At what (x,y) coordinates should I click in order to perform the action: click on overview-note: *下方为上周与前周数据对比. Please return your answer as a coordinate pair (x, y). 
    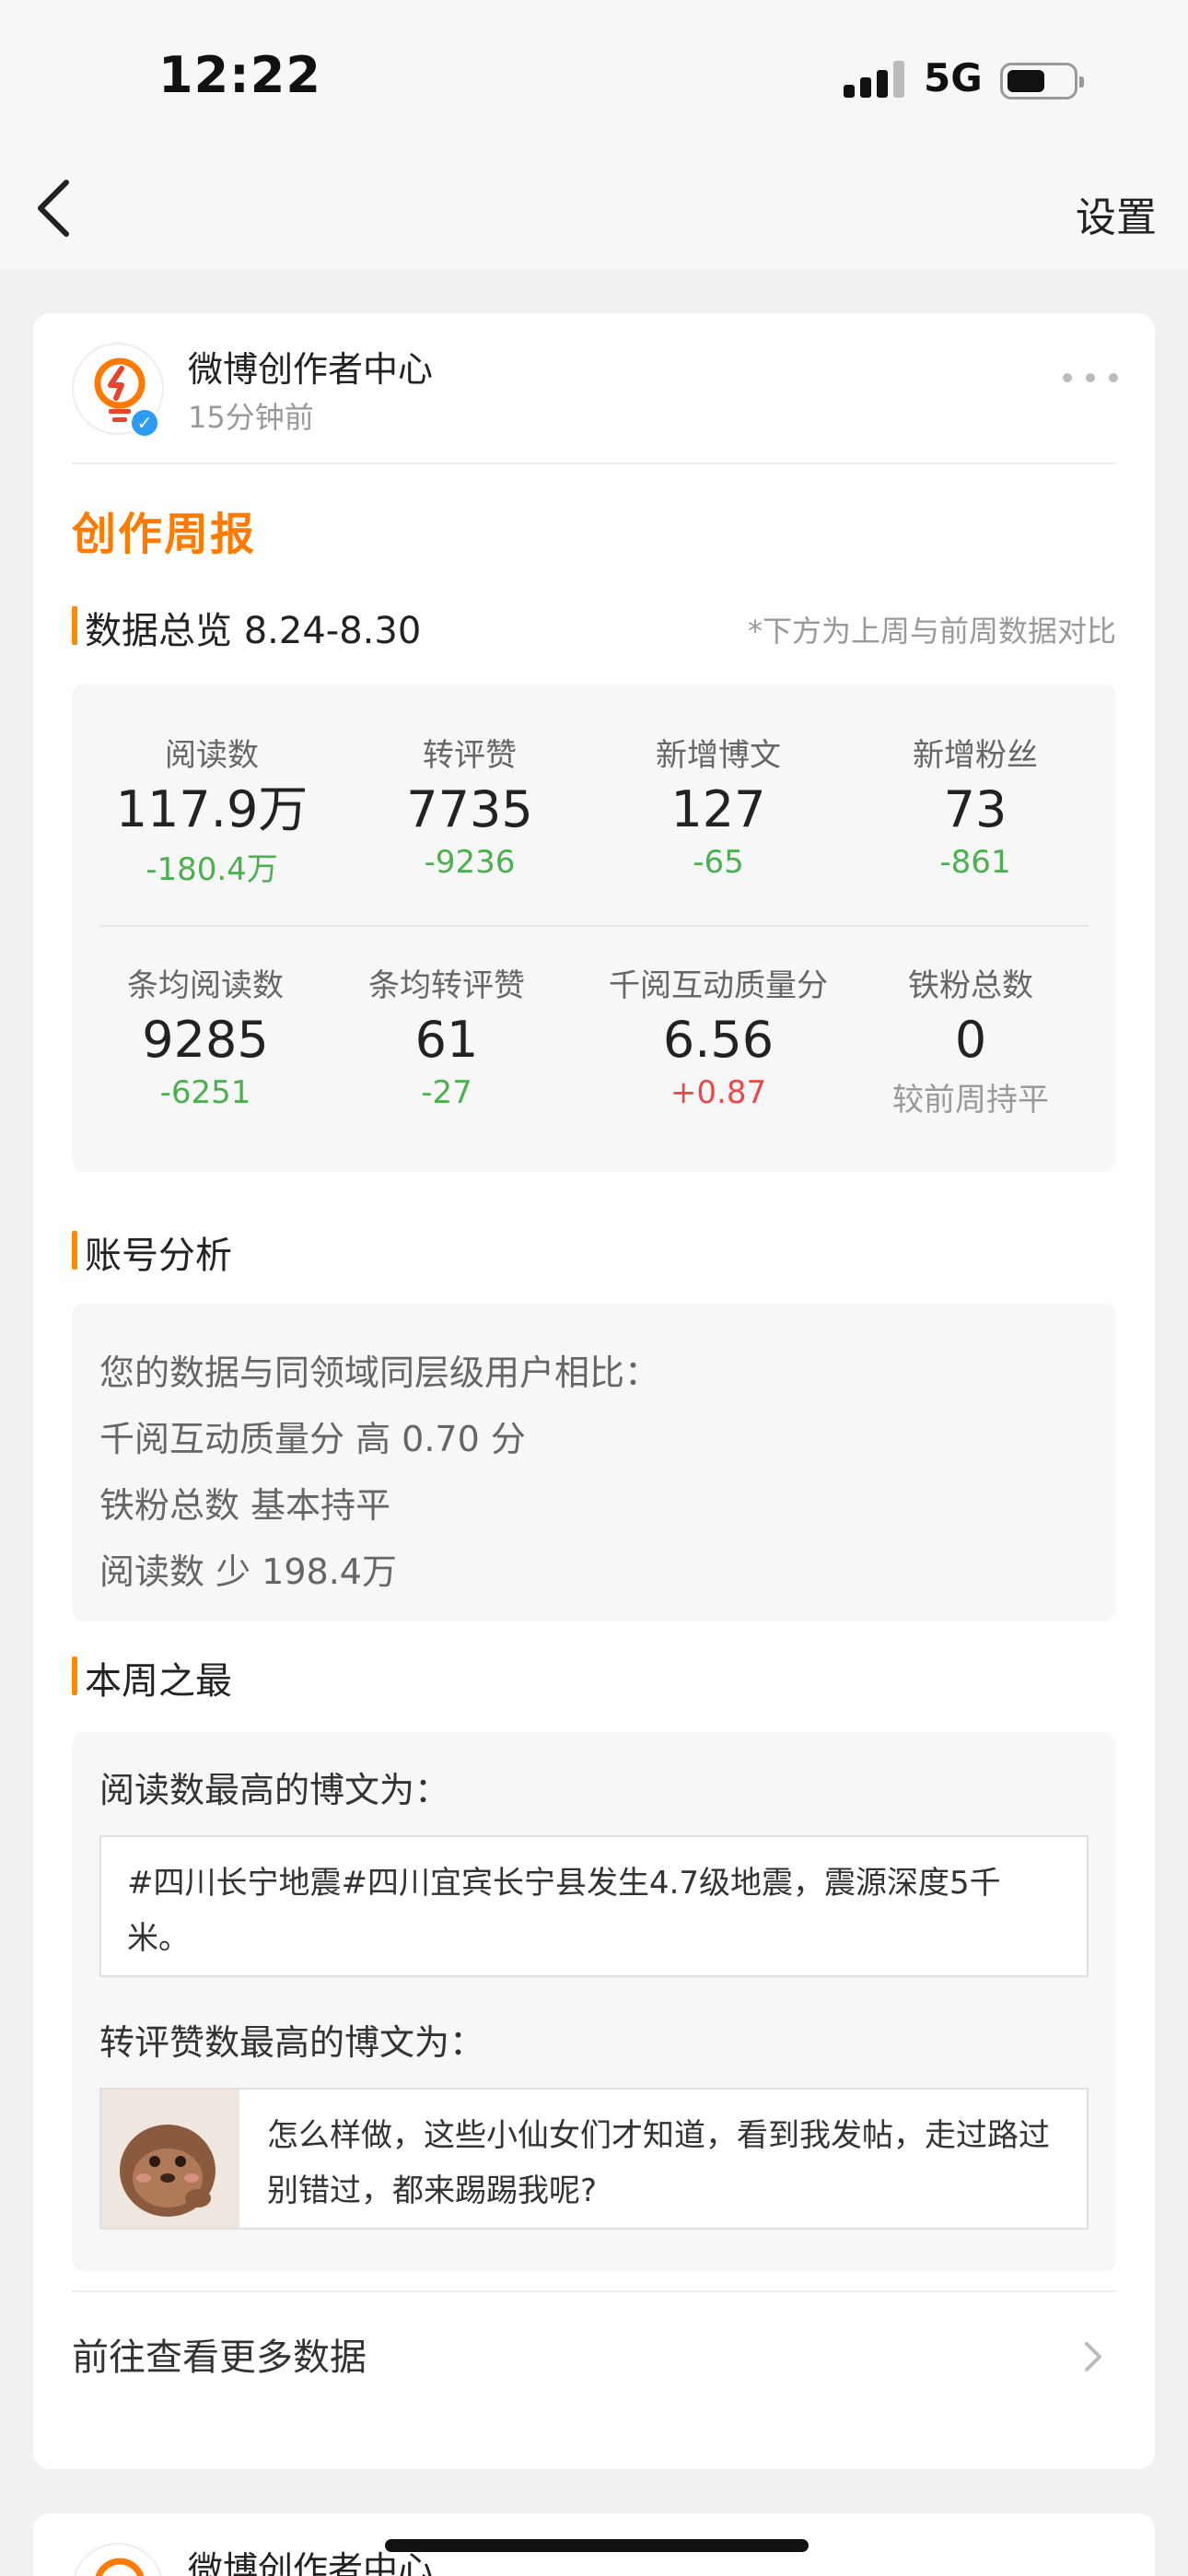
    Looking at the image, I should click on (931, 631).